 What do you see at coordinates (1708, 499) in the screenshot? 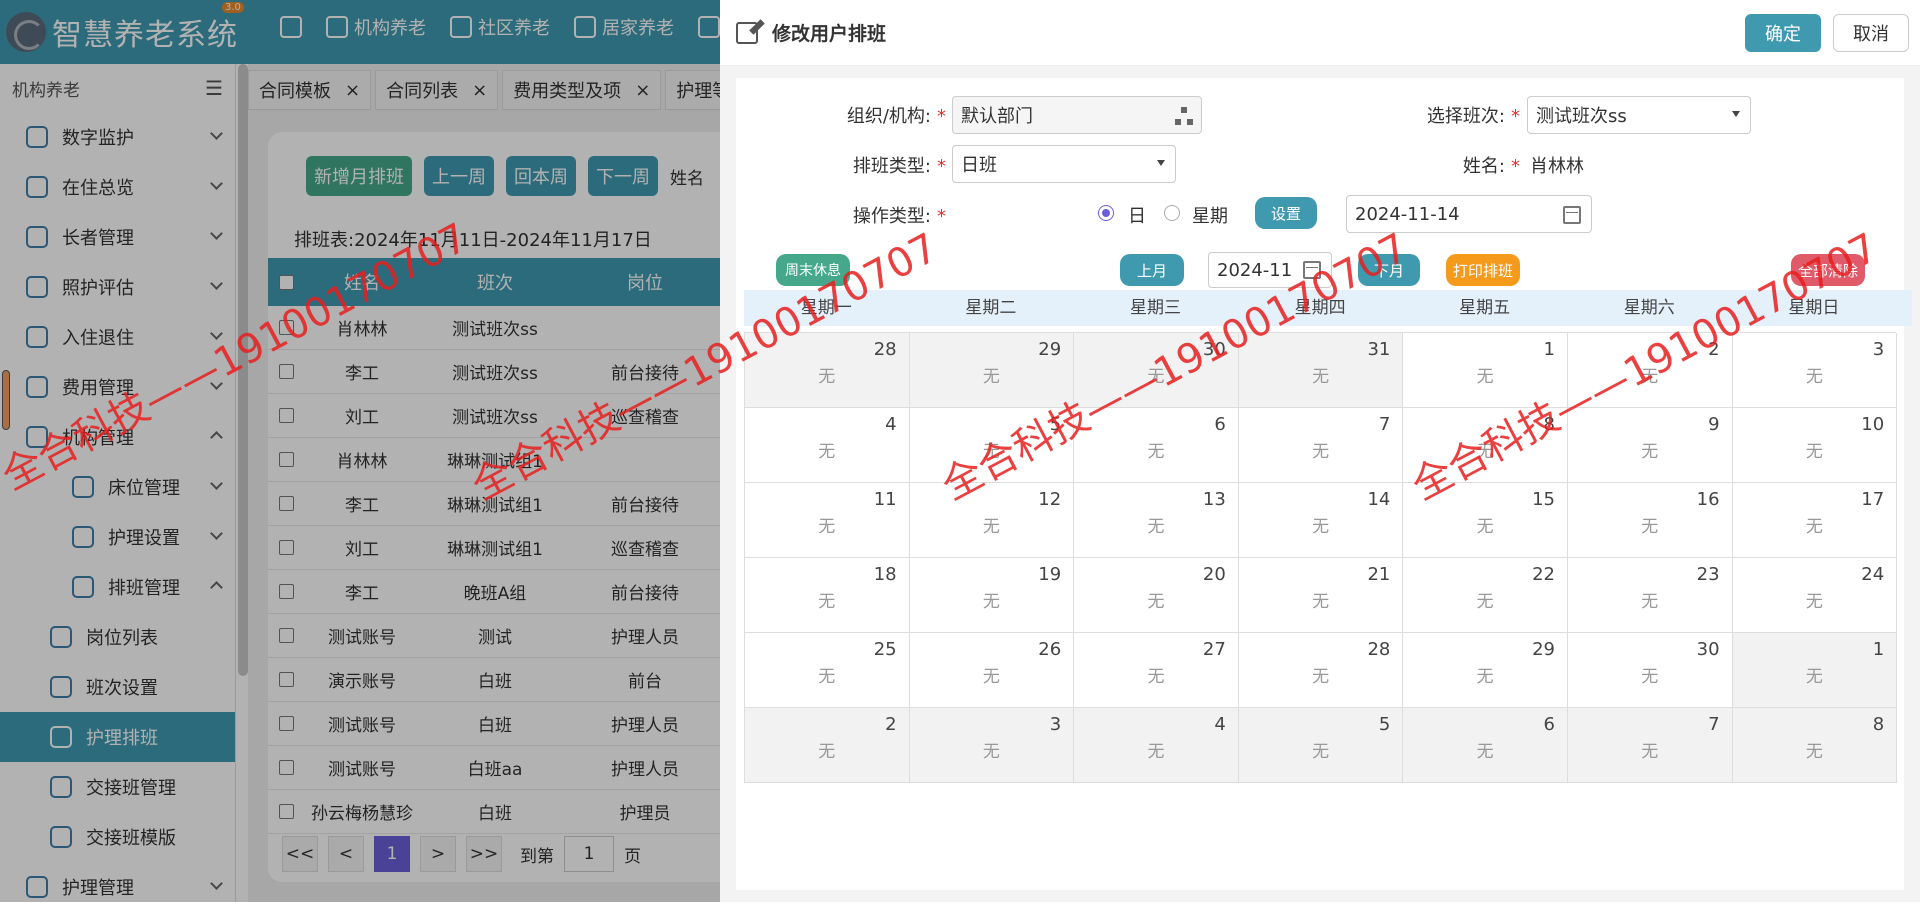
I see `day-number: 16` at bounding box center [1708, 499].